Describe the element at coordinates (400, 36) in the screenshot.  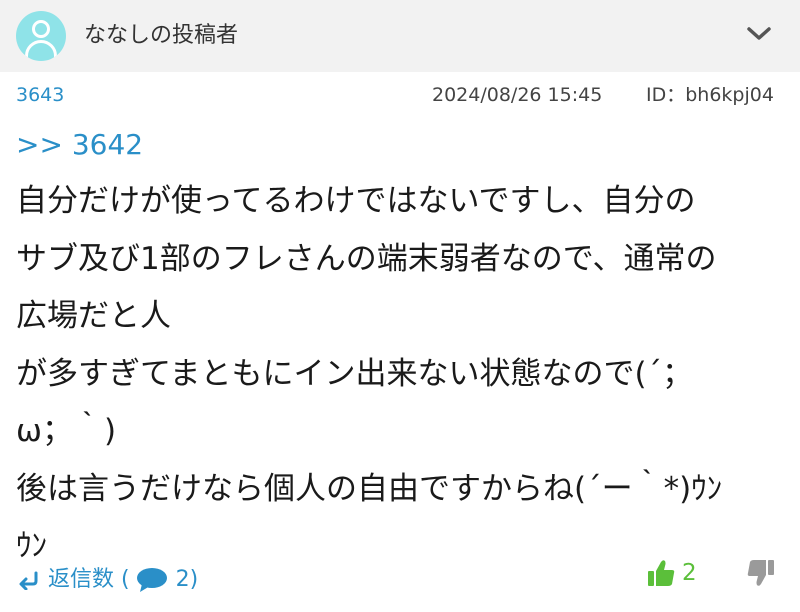
I see `post-header: ななしの投稿者` at that location.